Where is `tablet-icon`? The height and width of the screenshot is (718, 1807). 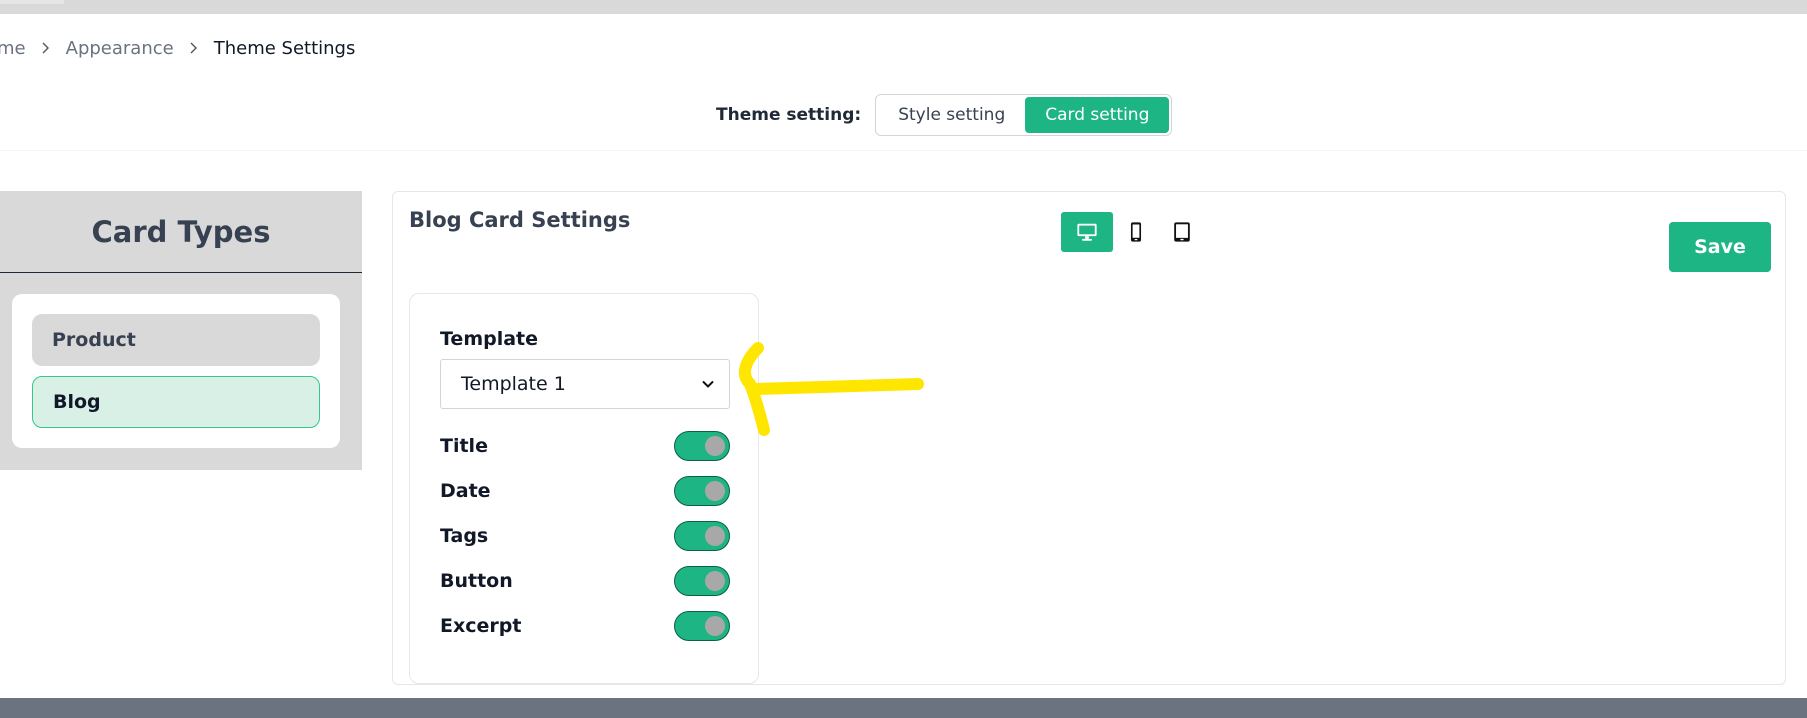 tablet-icon is located at coordinates (1182, 232).